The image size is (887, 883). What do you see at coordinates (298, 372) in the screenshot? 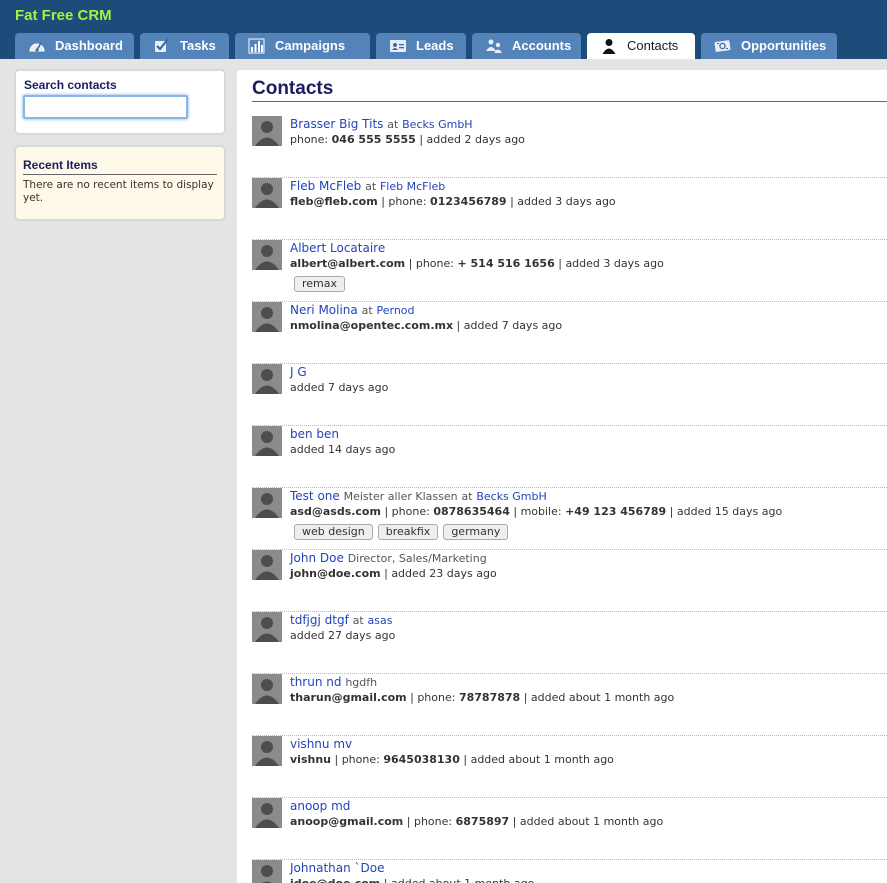
I see `contact-name-link: J G` at bounding box center [298, 372].